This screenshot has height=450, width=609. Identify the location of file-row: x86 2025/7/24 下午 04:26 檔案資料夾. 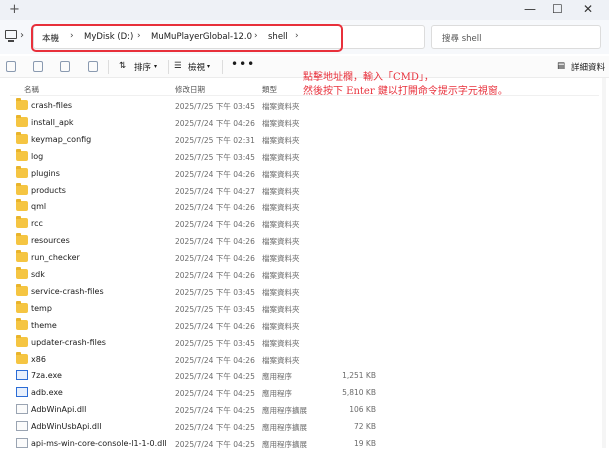
(304, 359).